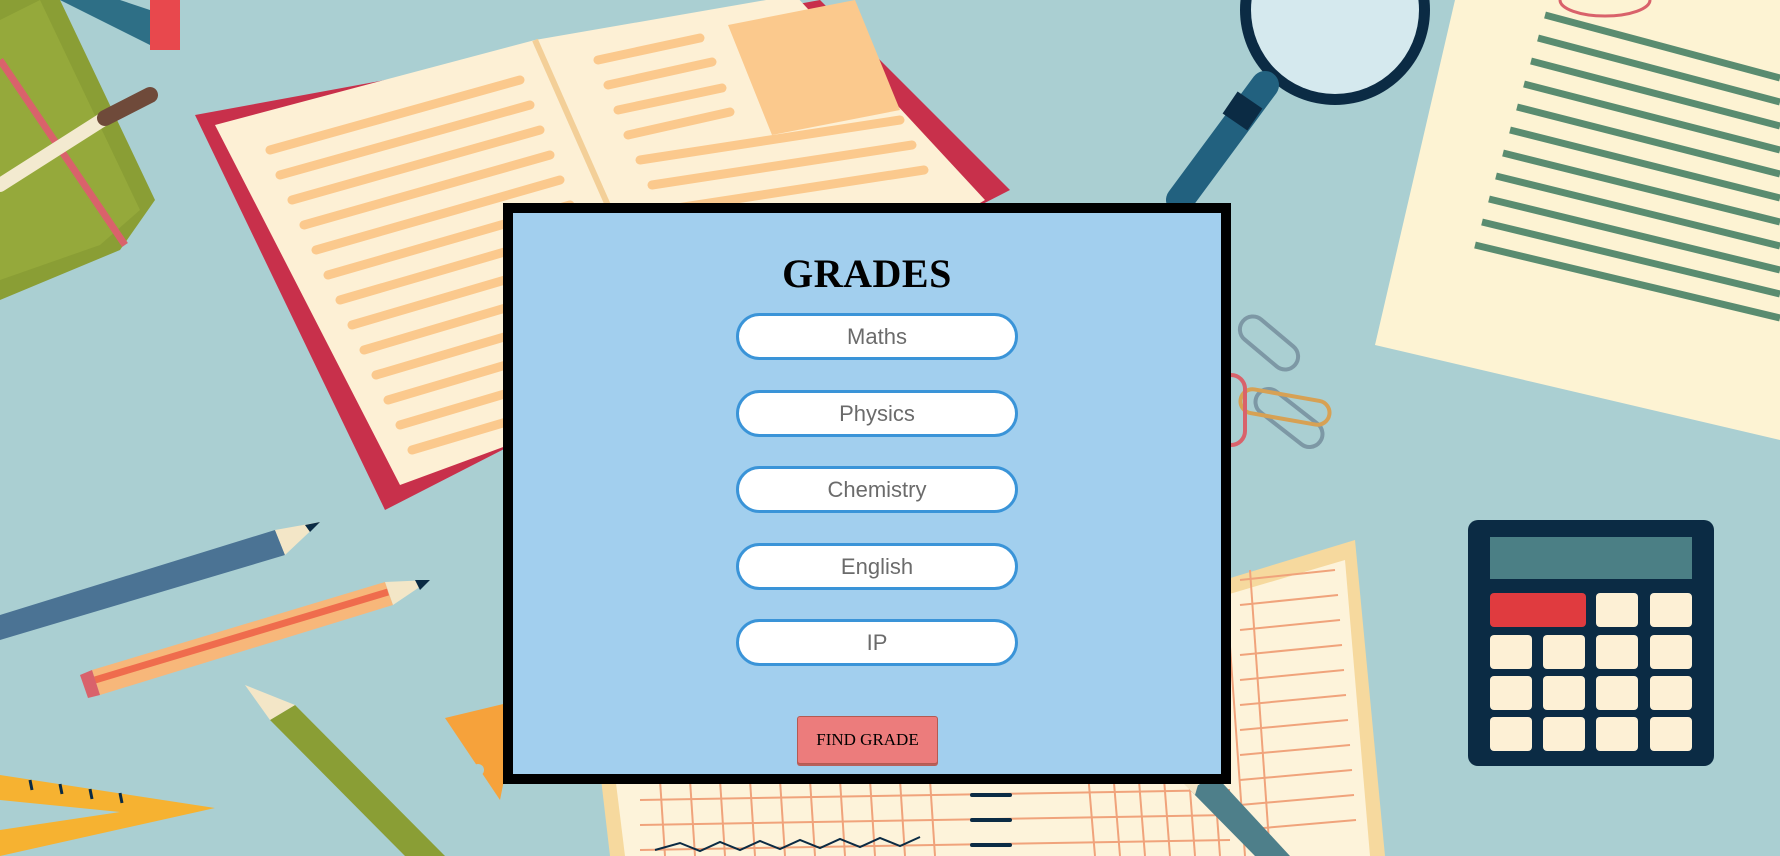 The image size is (1780, 856). What do you see at coordinates (877, 566) in the screenshot?
I see `english-grade-input` at bounding box center [877, 566].